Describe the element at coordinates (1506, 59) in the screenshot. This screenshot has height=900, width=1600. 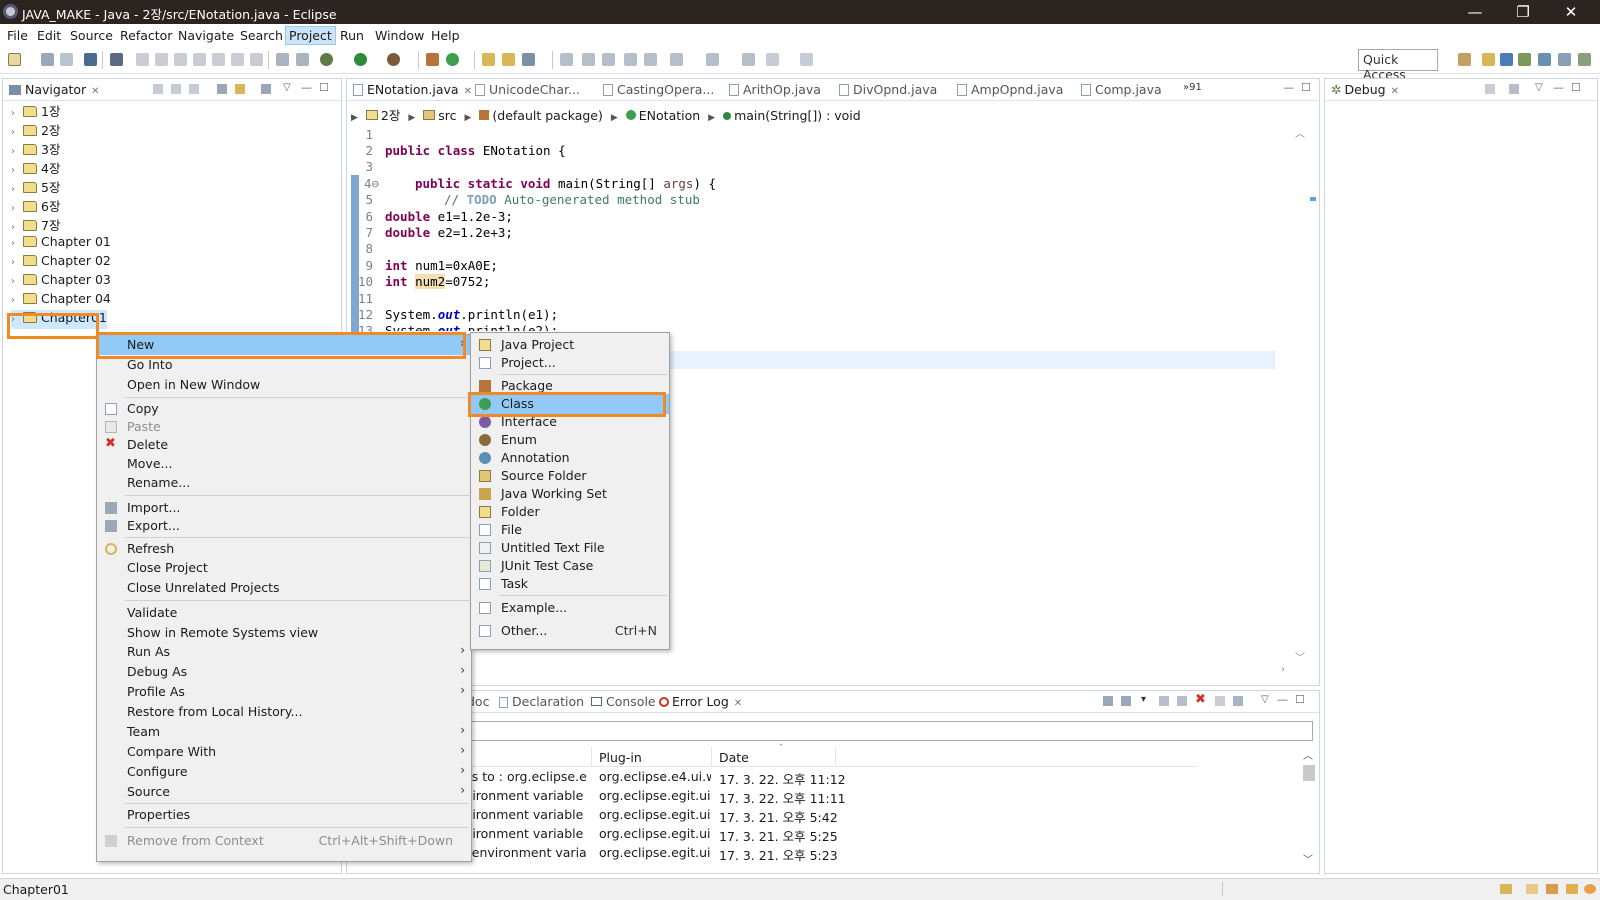
I see `java-perspective-icon` at that location.